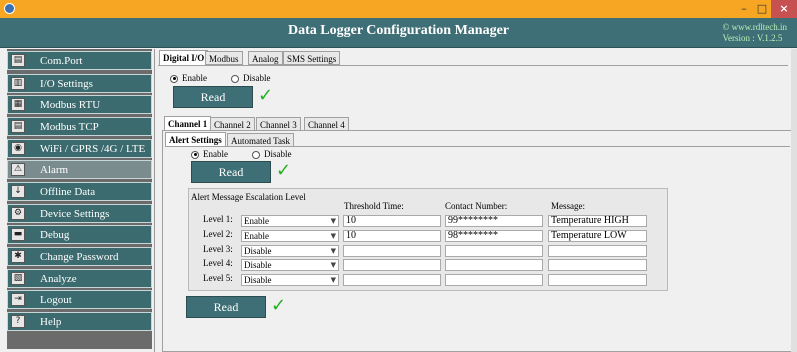 The height and width of the screenshot is (352, 797). Describe the element at coordinates (218, 234) in the screenshot. I see `level-label: Level 2:` at that location.